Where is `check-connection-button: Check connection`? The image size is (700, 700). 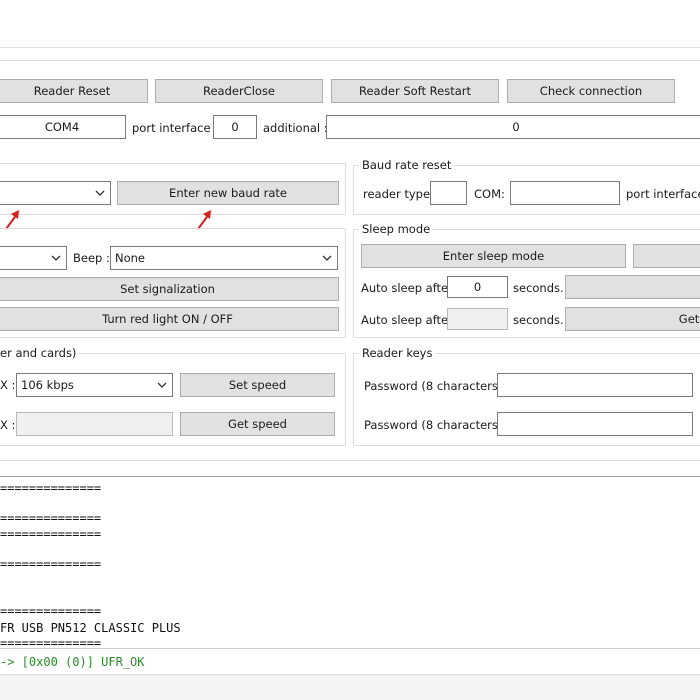
check-connection-button: Check connection is located at coordinates (591, 91).